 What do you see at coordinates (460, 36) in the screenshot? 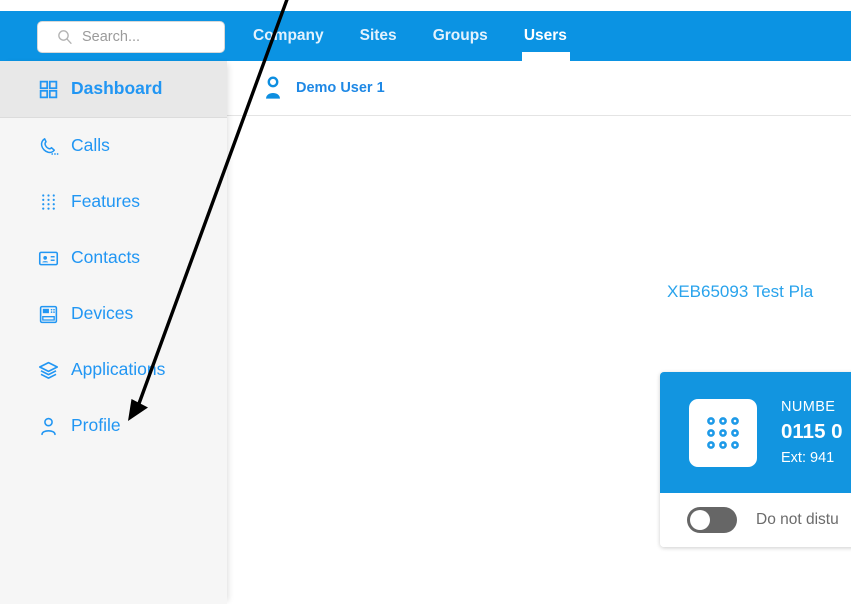
I see `tab-groups: Groups` at bounding box center [460, 36].